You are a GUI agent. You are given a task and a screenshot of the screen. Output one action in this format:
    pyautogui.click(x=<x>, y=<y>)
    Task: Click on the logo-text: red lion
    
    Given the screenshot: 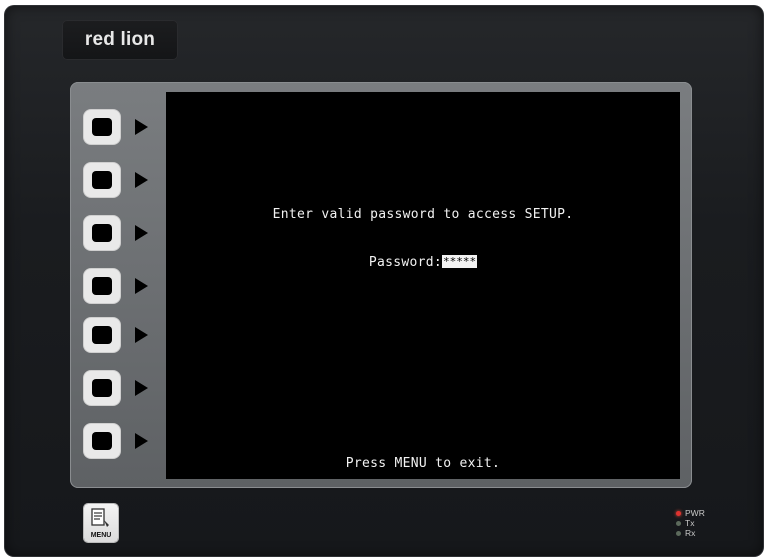 What is the action you would take?
    pyautogui.click(x=120, y=39)
    